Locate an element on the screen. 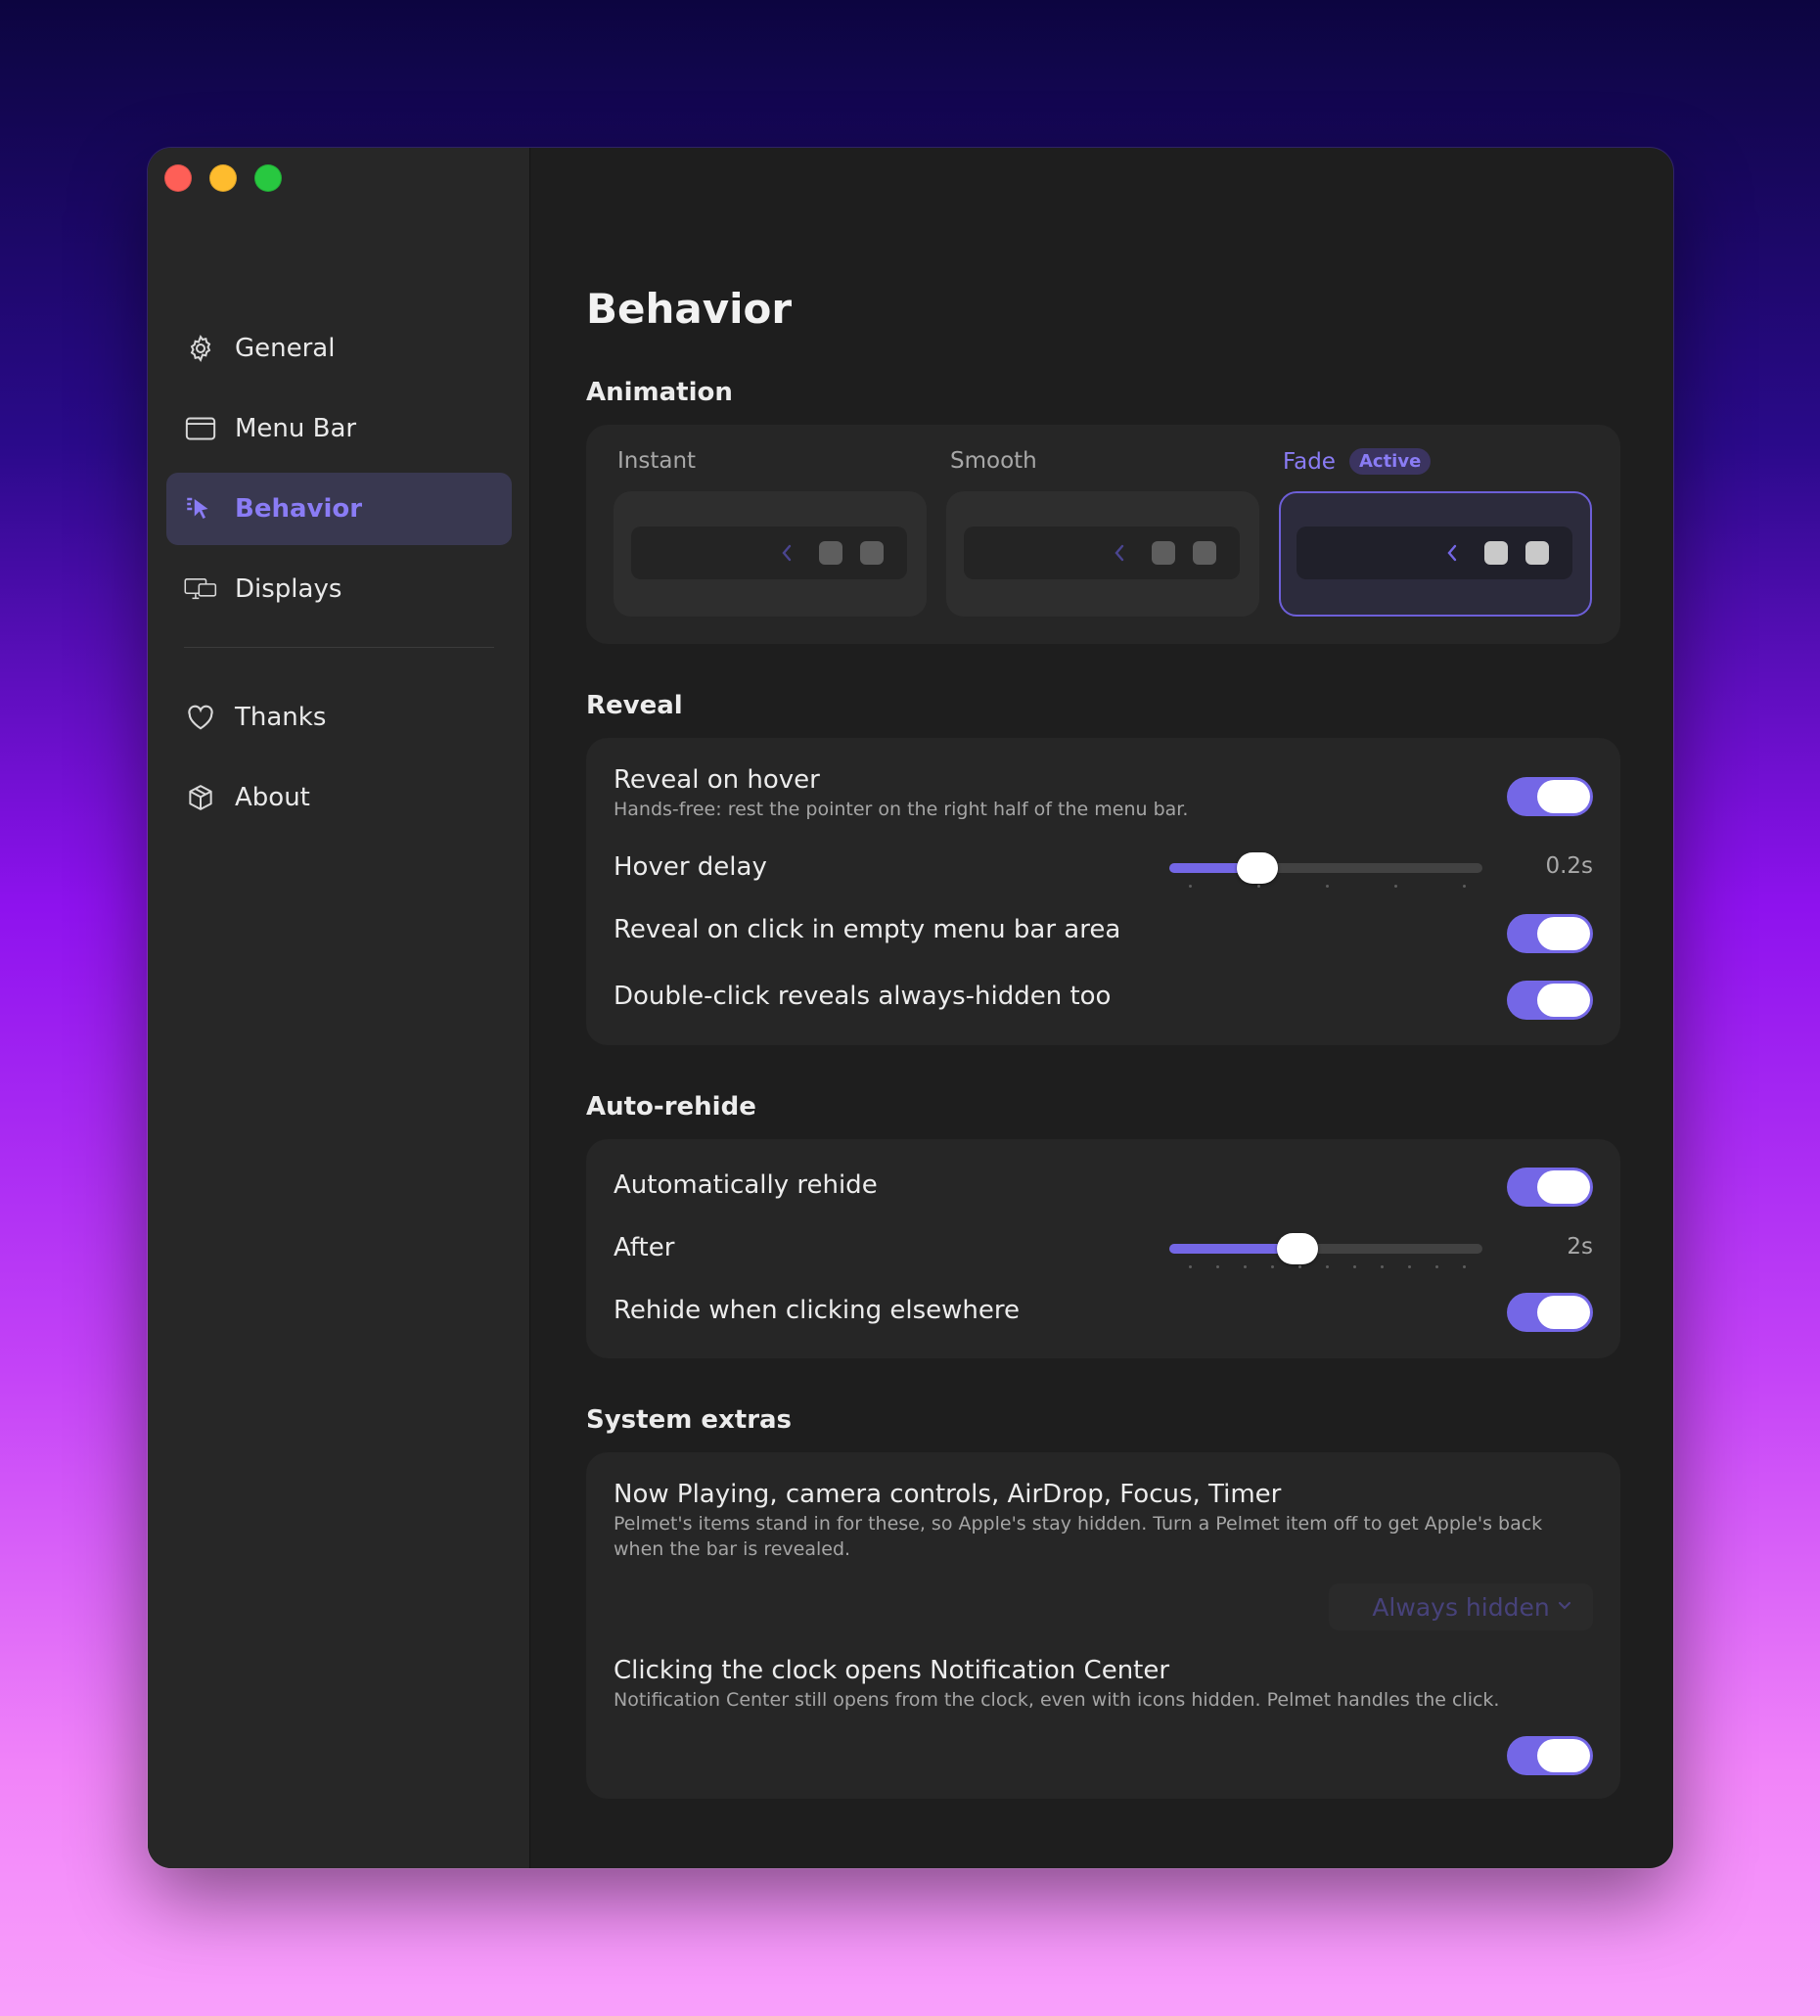  sidebar-item-behavior: Behavior is located at coordinates (339, 509).